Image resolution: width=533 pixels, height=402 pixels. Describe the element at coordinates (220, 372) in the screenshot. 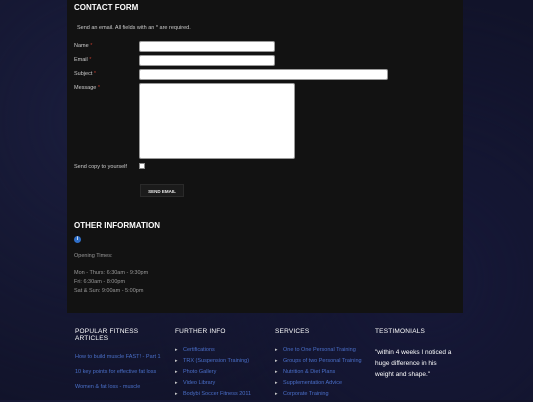

I see `further-info-link: Photo Gallery` at that location.